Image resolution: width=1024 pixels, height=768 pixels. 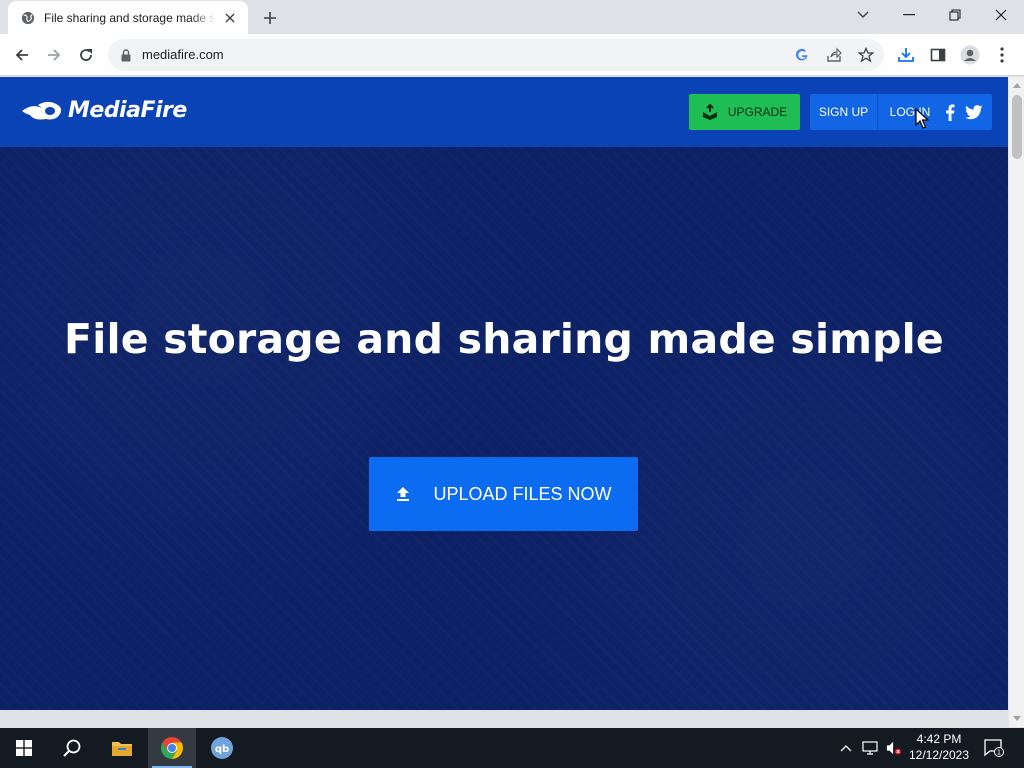 I want to click on flame-logo-icon, so click(x=42, y=110).